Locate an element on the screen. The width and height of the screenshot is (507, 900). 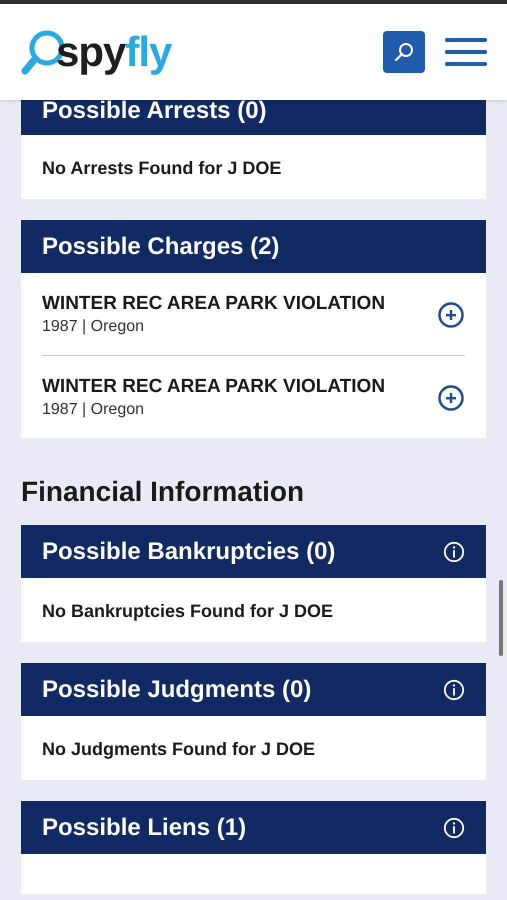
card-title: Possible Judgments (0) is located at coordinates (177, 690).